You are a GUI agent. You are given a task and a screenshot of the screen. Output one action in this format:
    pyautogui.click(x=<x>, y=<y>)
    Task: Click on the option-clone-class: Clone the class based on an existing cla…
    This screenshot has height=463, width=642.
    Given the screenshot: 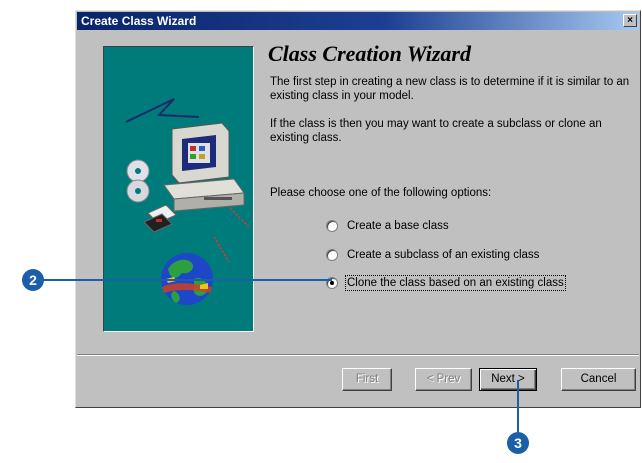 What is the action you would take?
    pyautogui.click(x=446, y=283)
    